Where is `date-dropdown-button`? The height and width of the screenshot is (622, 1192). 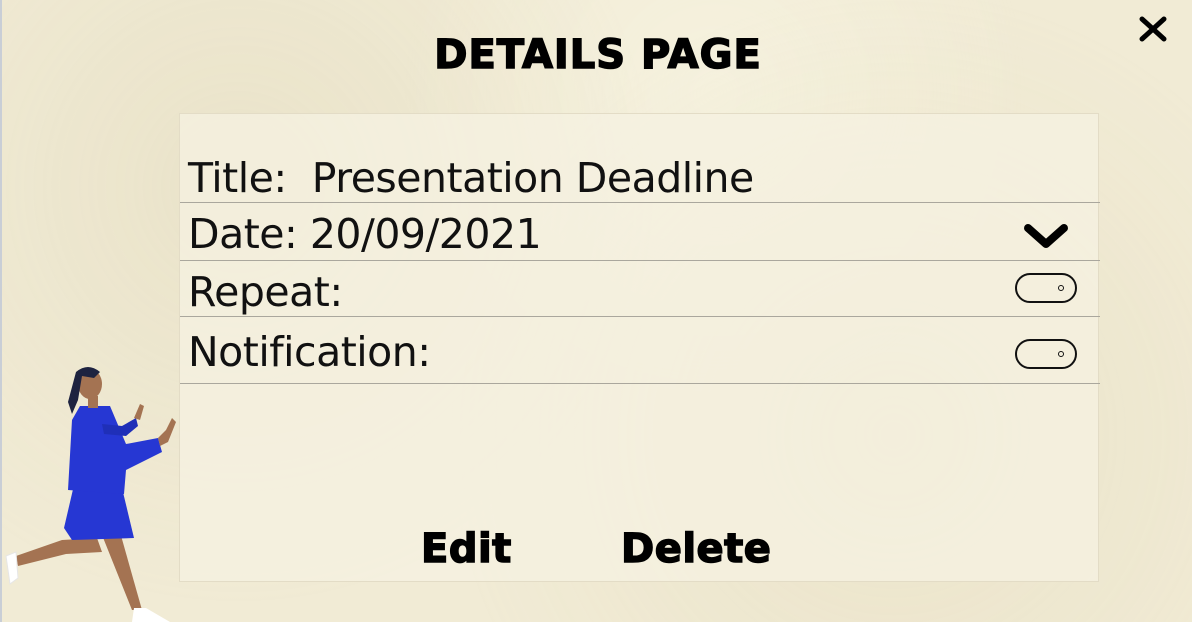 date-dropdown-button is located at coordinates (1046, 237).